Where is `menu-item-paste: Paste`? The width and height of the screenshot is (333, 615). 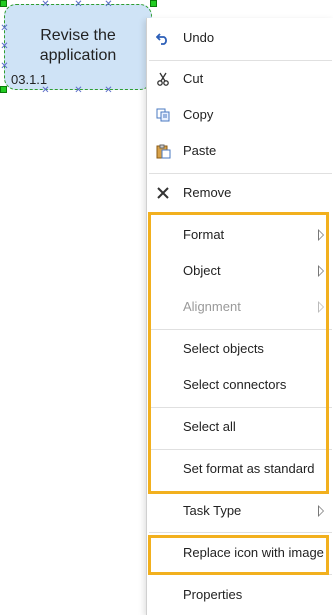 menu-item-paste: Paste is located at coordinates (240, 151).